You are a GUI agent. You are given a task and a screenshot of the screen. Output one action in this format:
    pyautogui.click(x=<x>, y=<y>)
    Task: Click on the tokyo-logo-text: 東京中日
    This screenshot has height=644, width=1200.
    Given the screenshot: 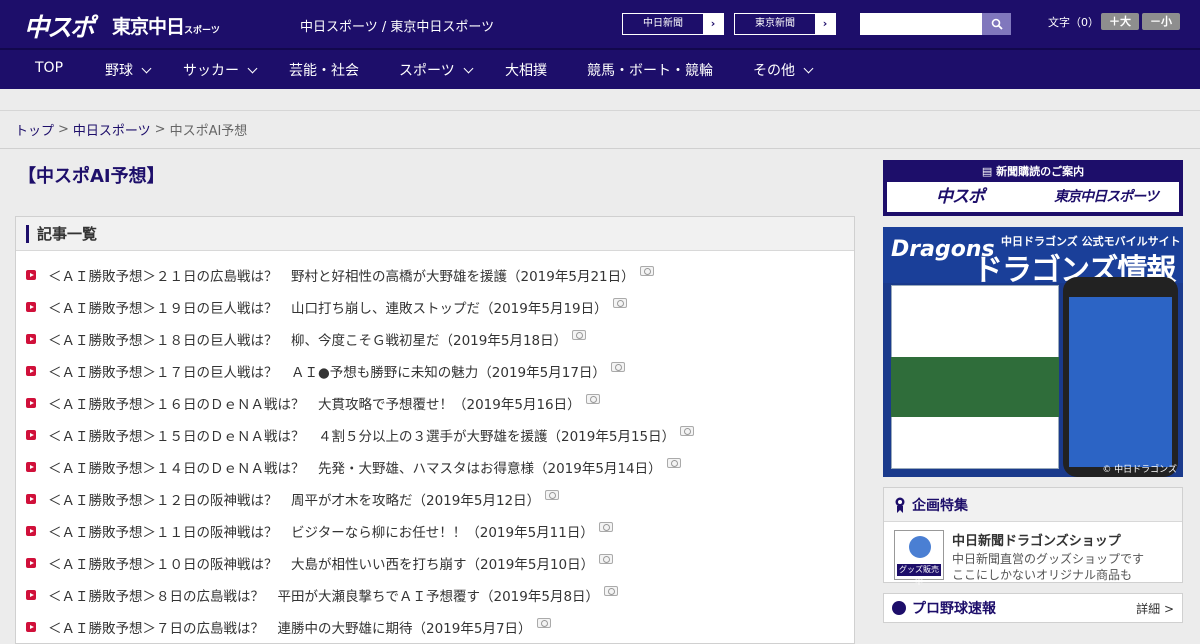 What is the action you would take?
    pyautogui.click(x=148, y=27)
    